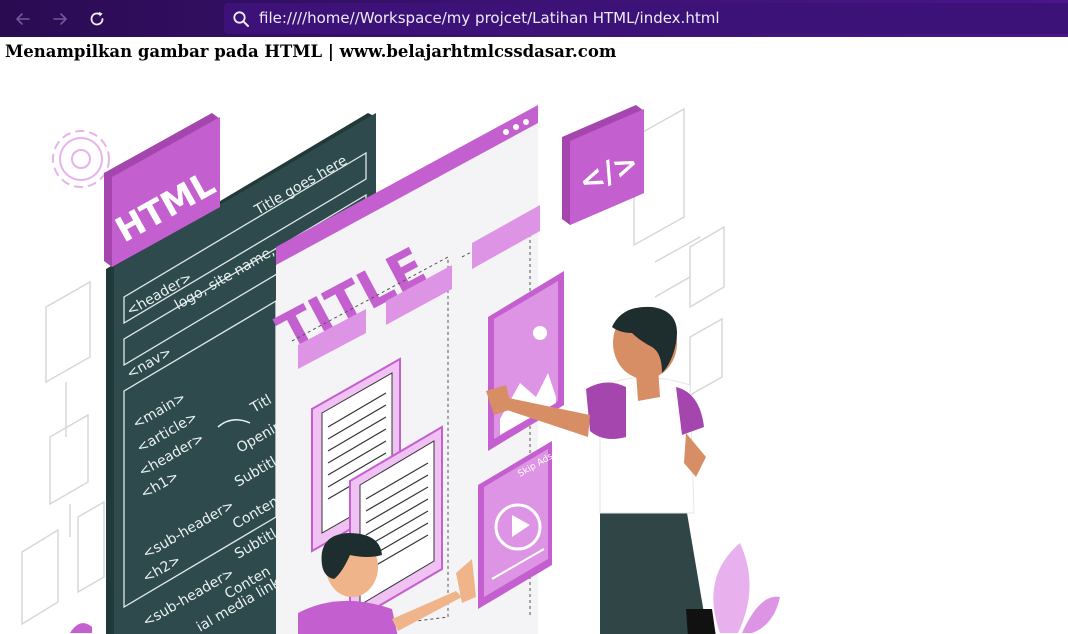  I want to click on reload-button, so click(97, 19).